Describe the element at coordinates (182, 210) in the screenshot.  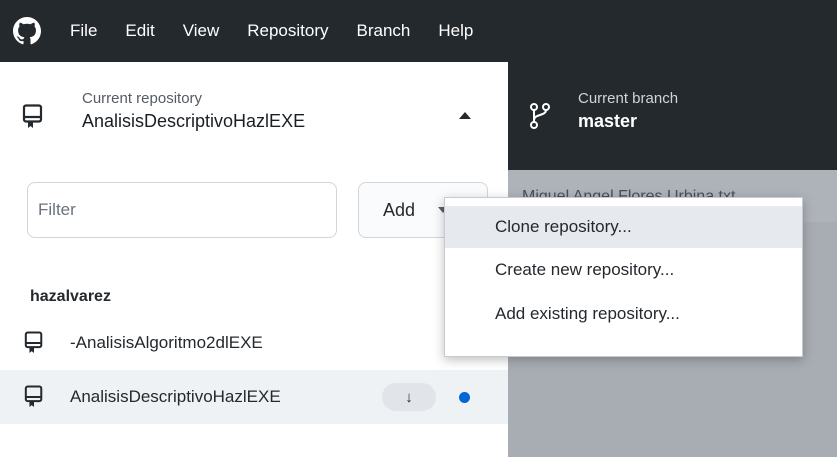
I see `filter-input` at that location.